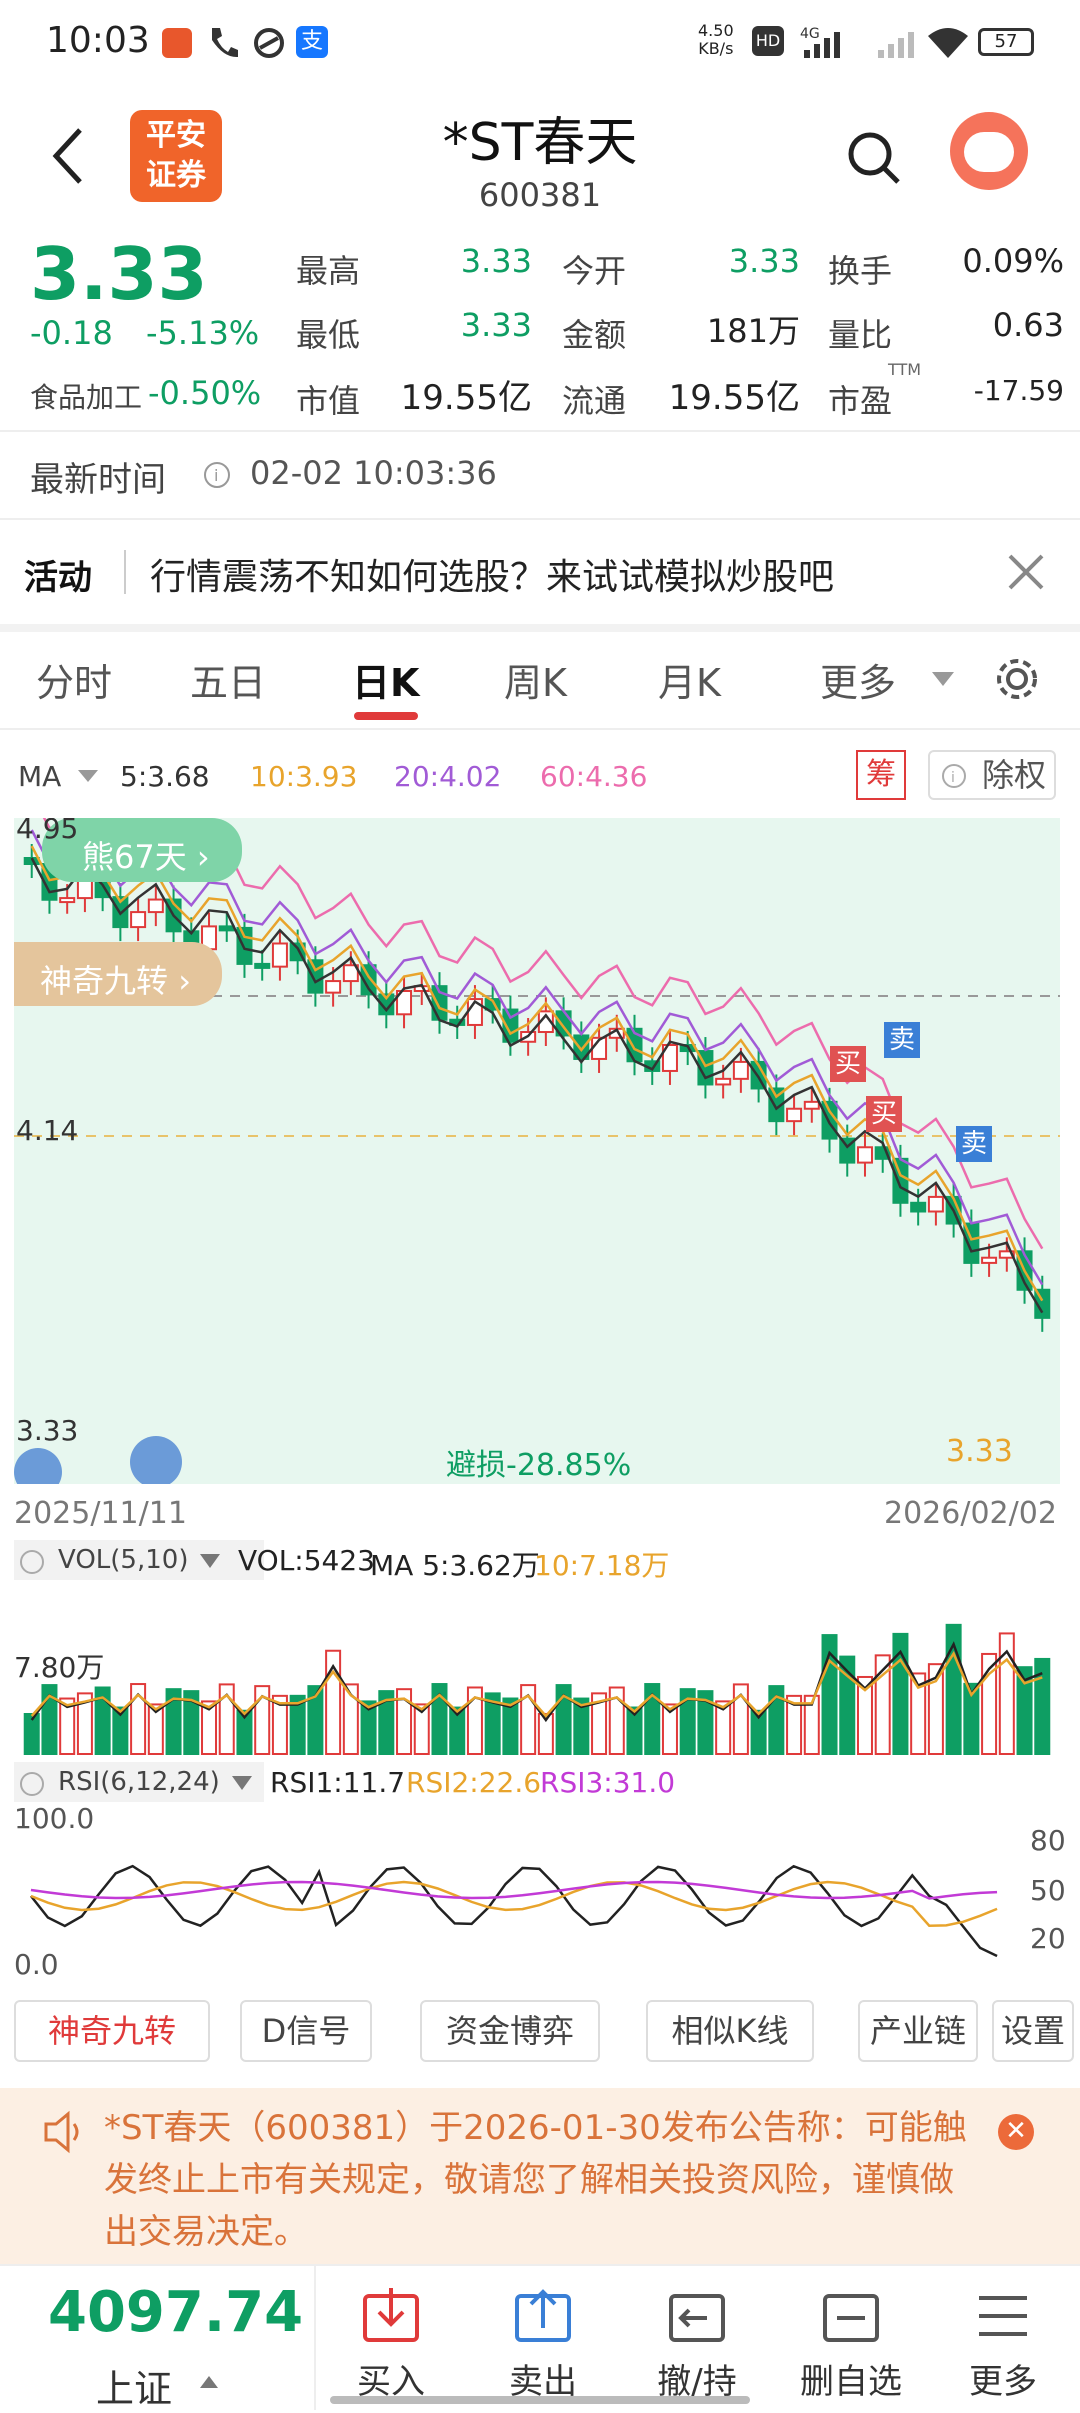  Describe the element at coordinates (1048, 1890) in the screenshot. I see `rsi-tick-50: 50` at that location.